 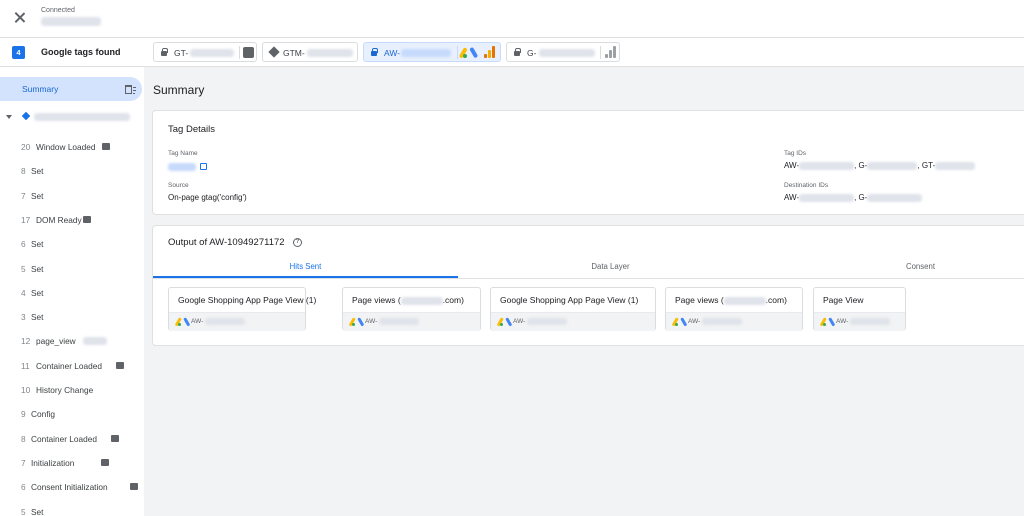 What do you see at coordinates (9, 117) in the screenshot?
I see `chevron-down-icon` at bounding box center [9, 117].